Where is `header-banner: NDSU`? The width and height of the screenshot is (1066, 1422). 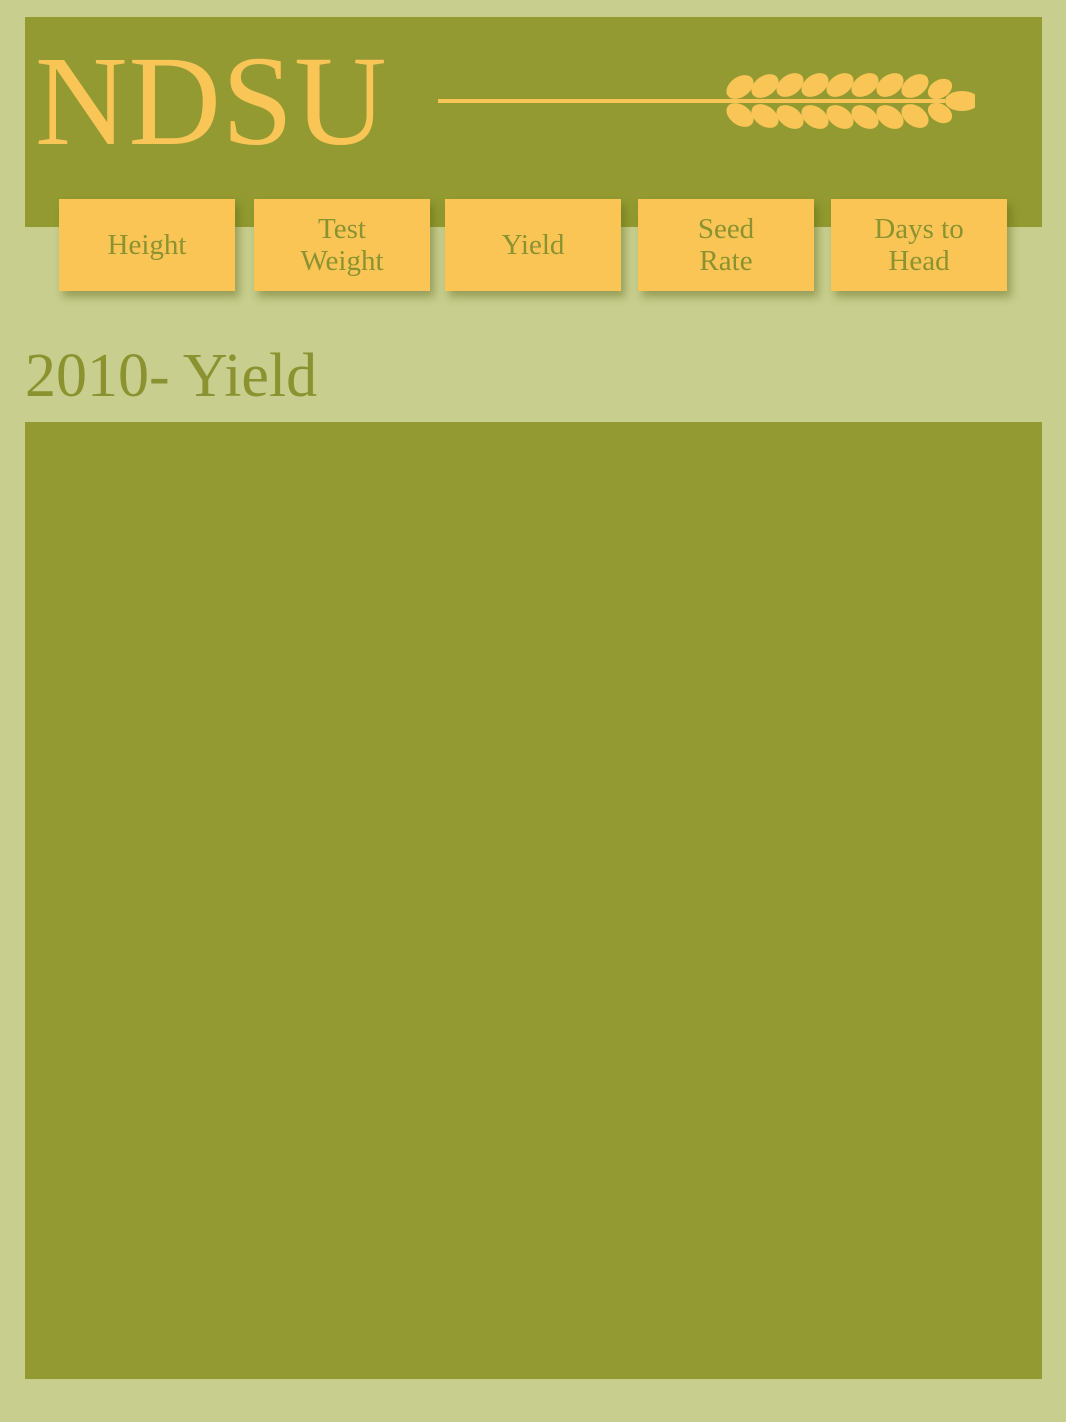 header-banner: NDSU is located at coordinates (533, 122).